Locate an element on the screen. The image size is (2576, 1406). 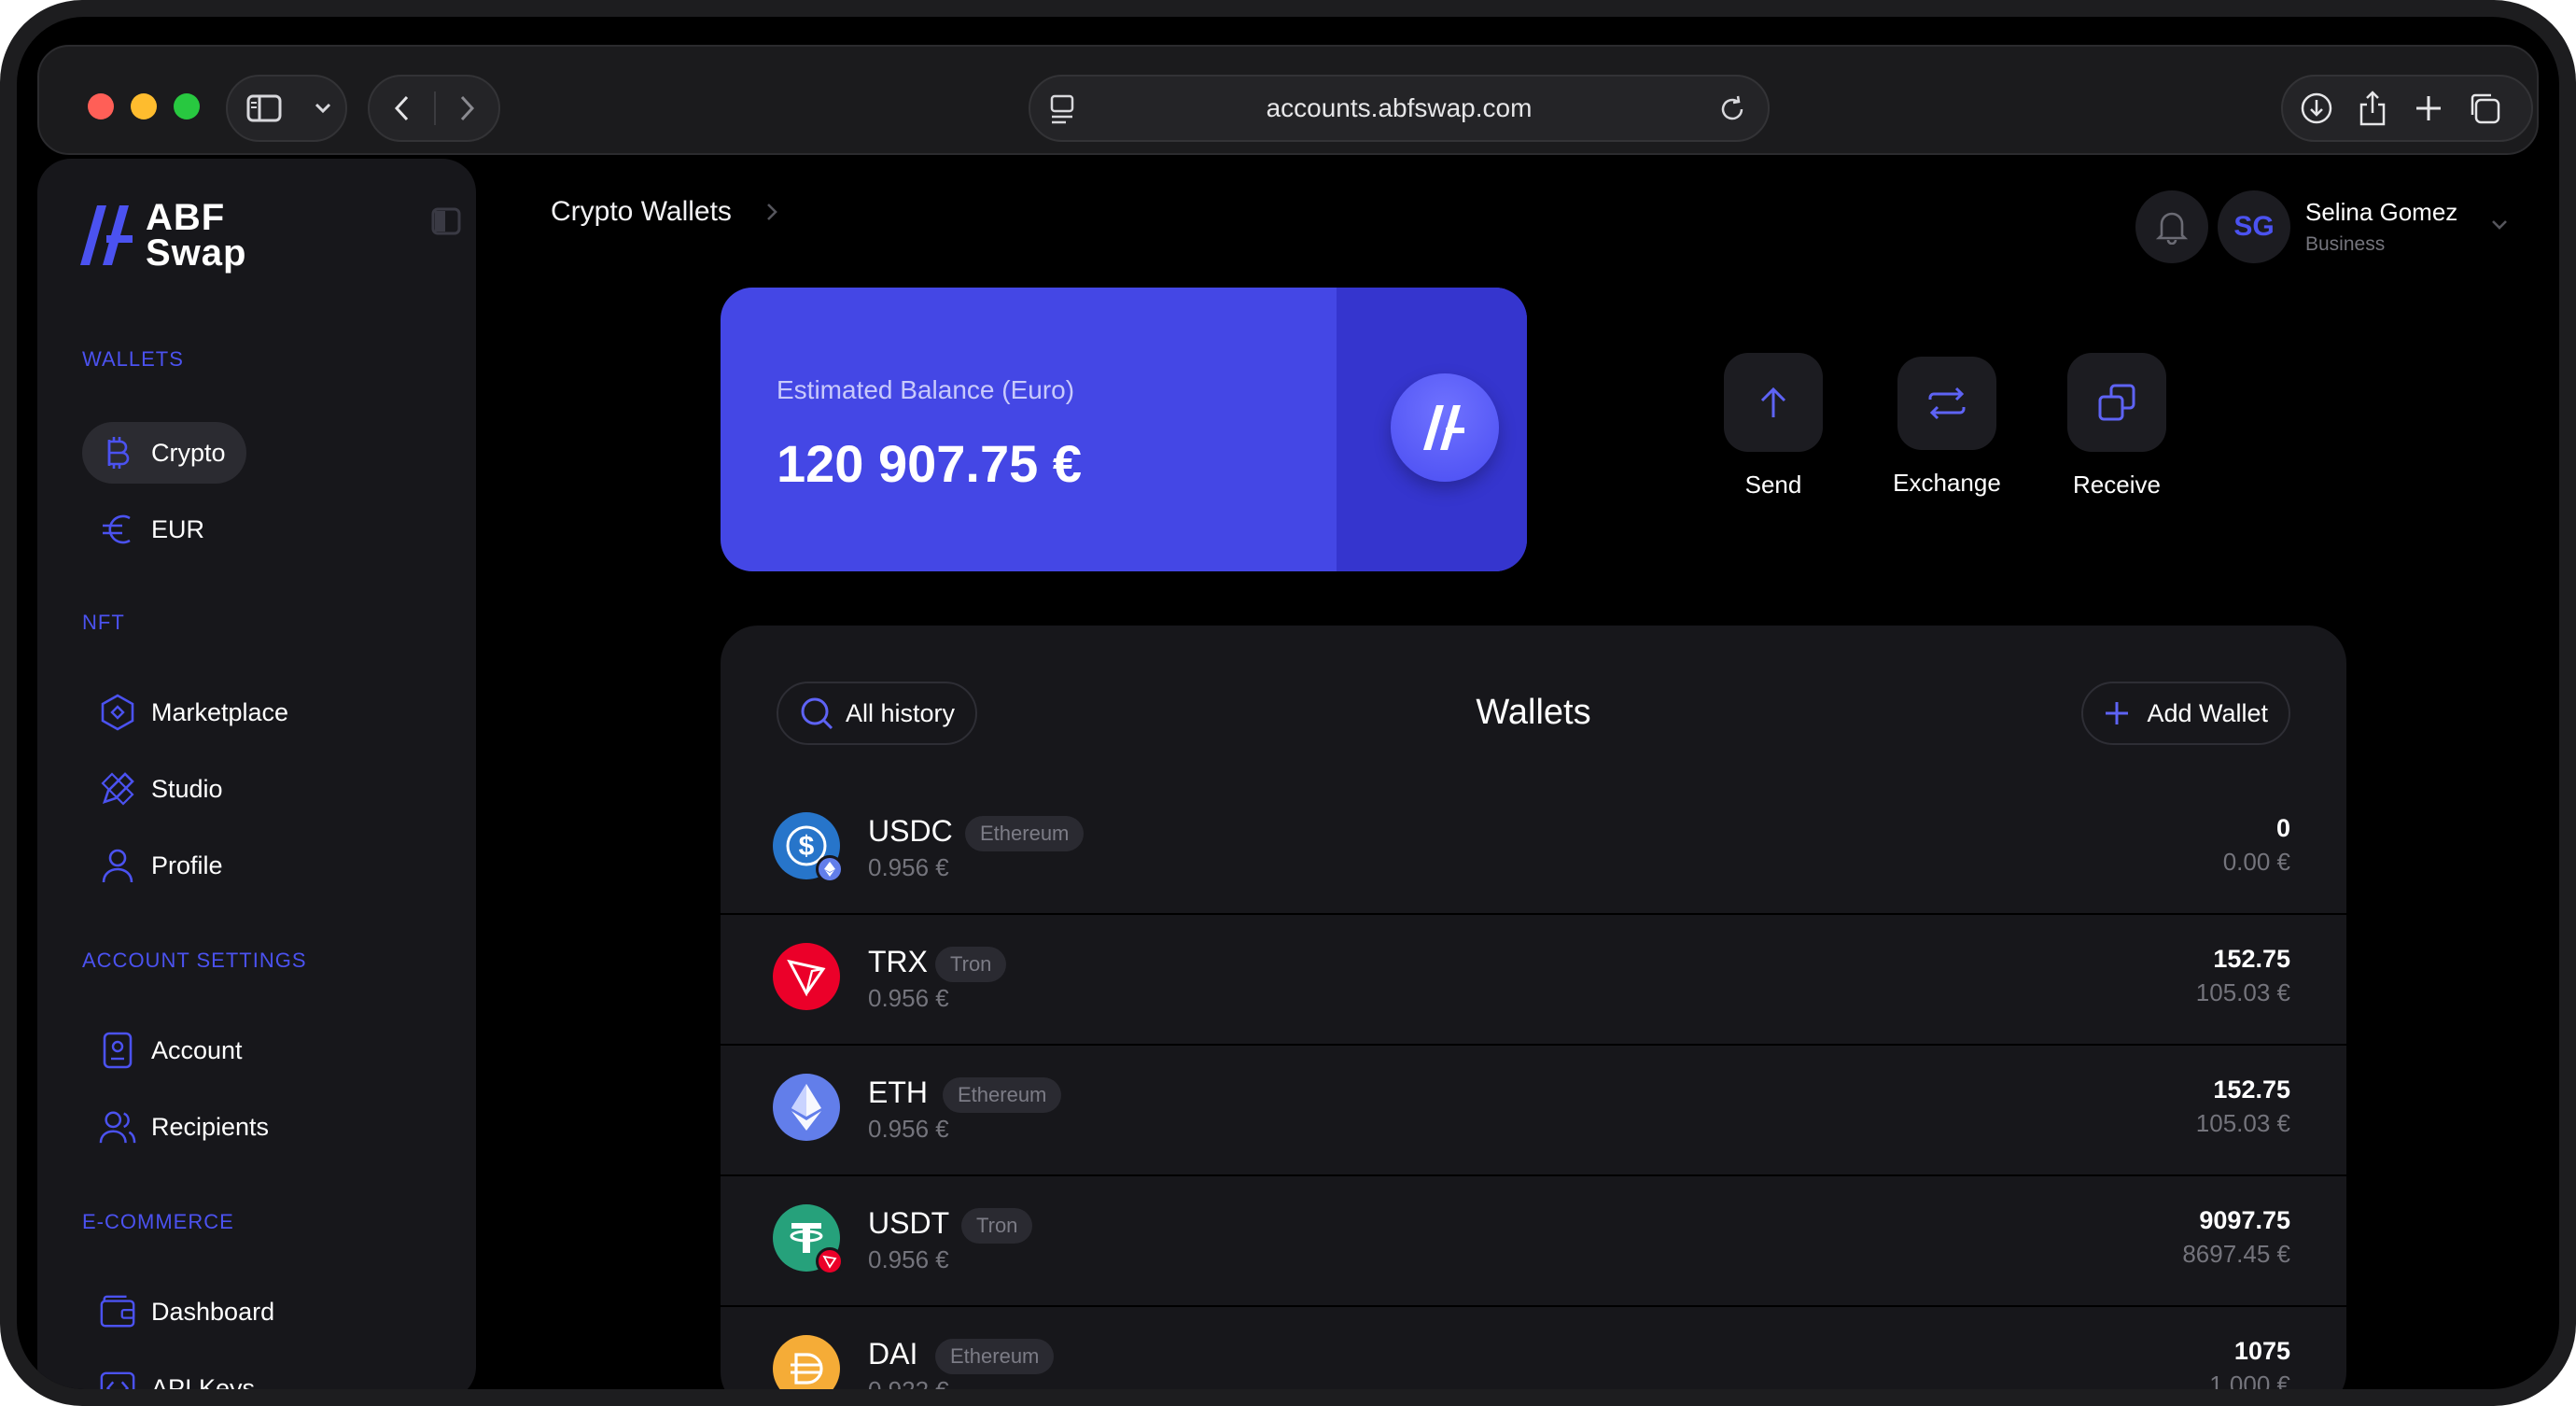
back-arrow-icon is located at coordinates (402, 108).